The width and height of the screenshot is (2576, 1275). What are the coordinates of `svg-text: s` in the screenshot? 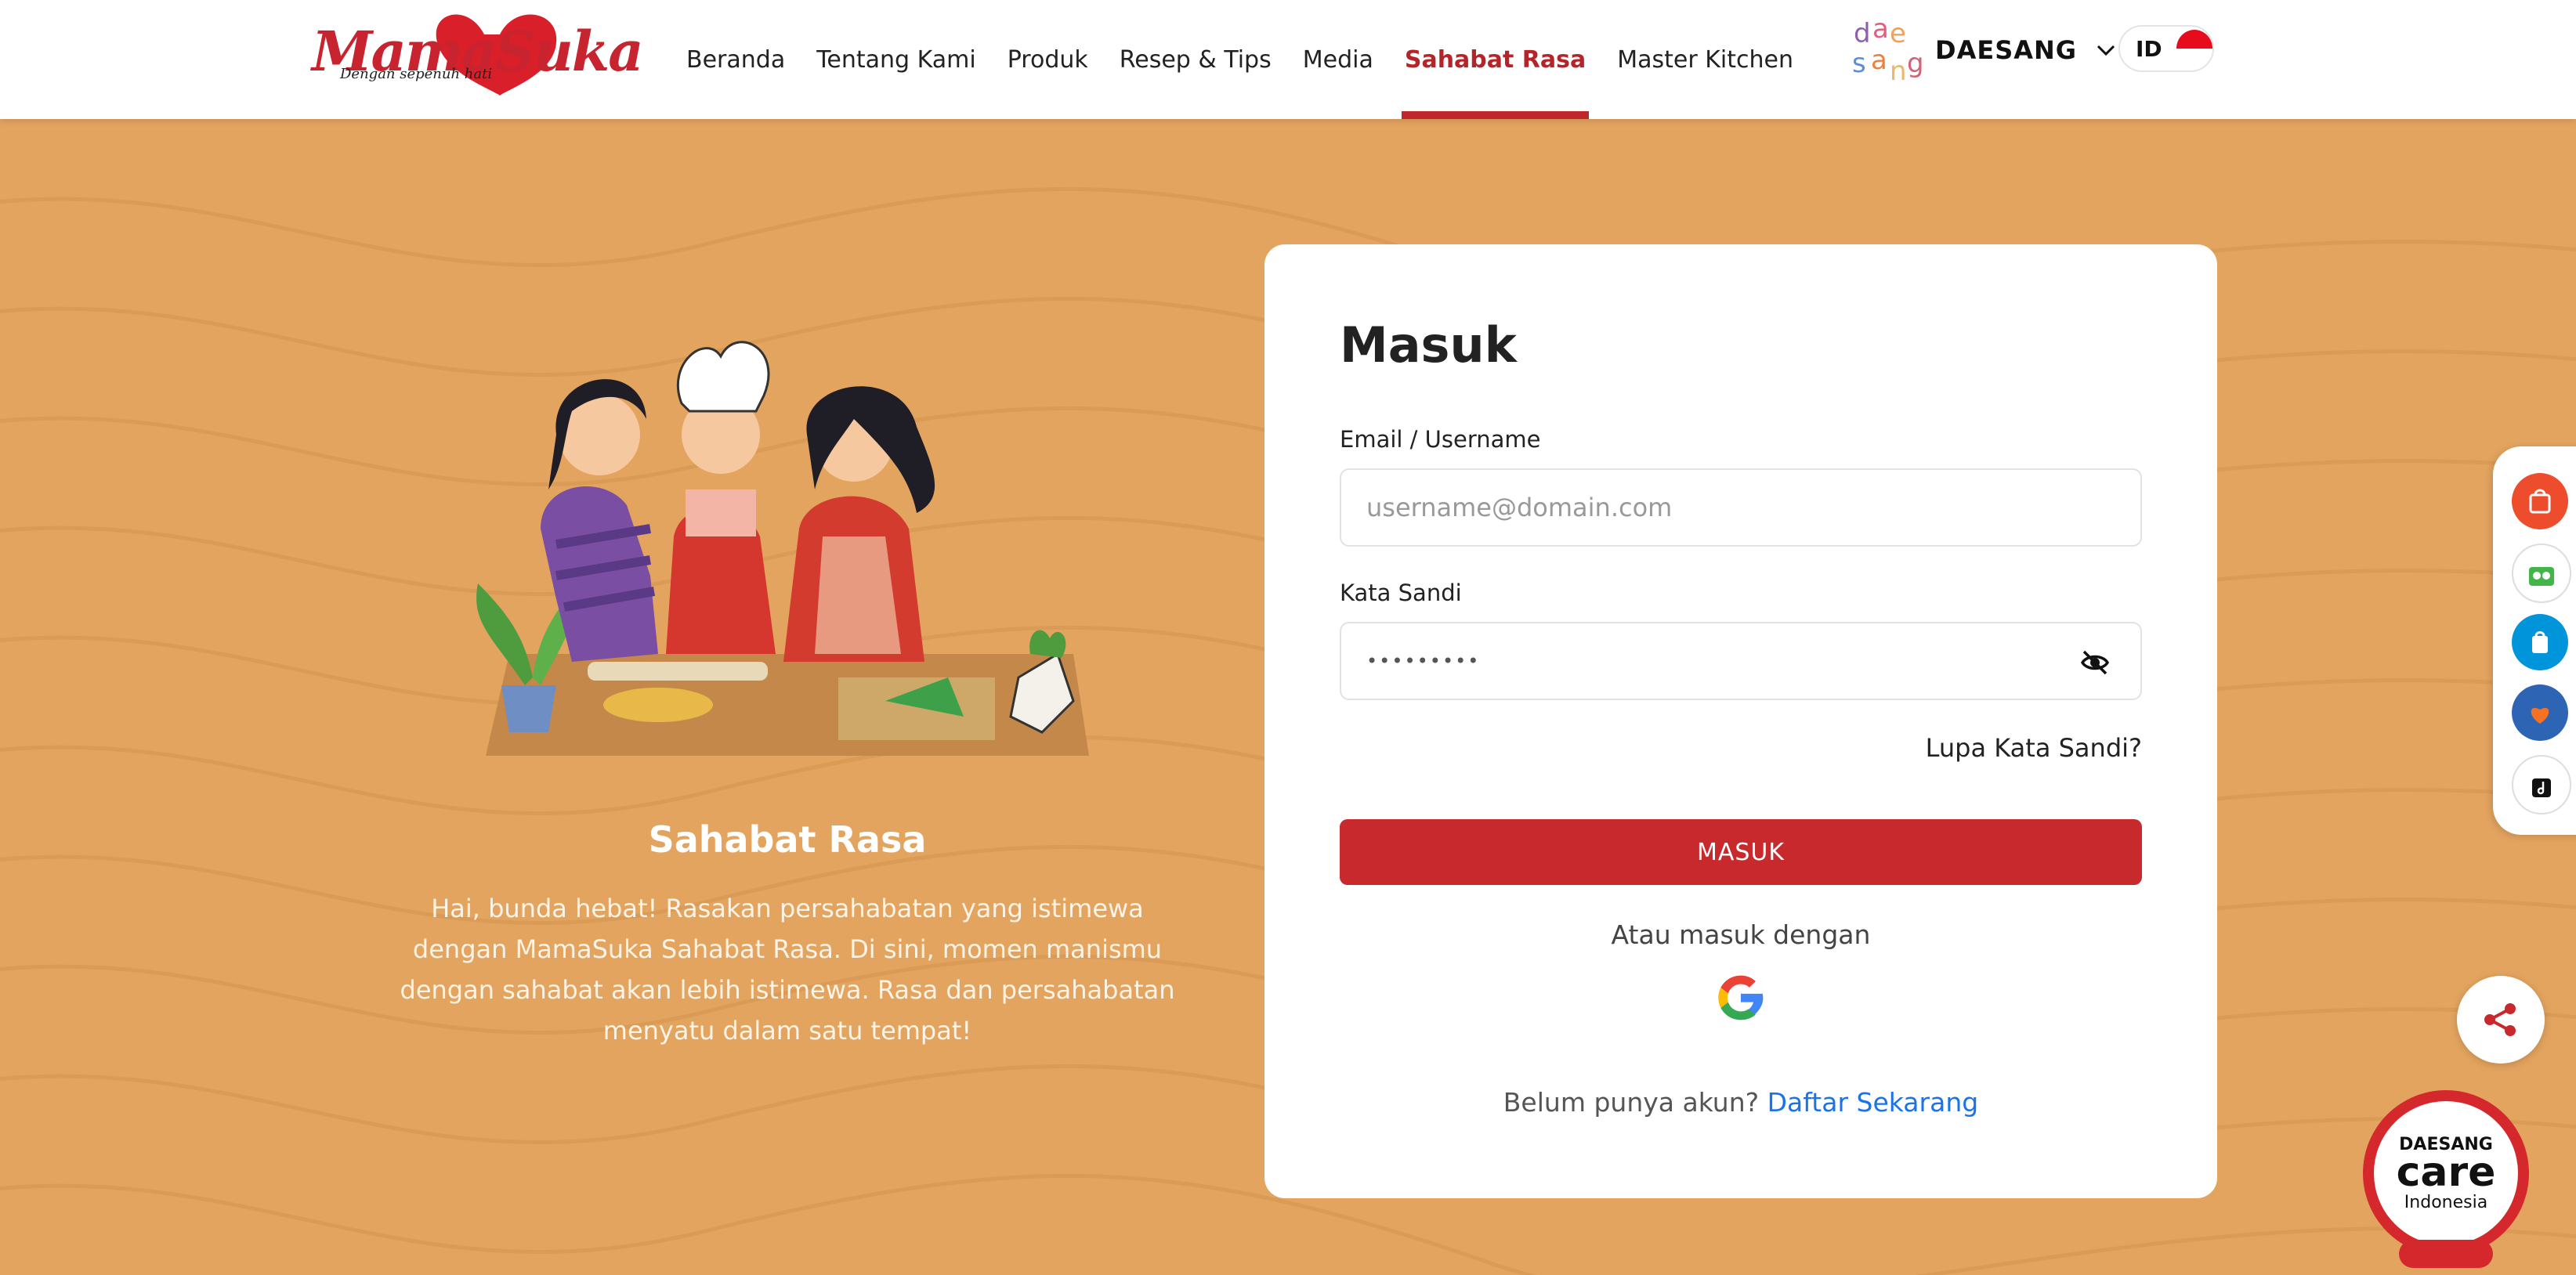 It's located at (1859, 63).